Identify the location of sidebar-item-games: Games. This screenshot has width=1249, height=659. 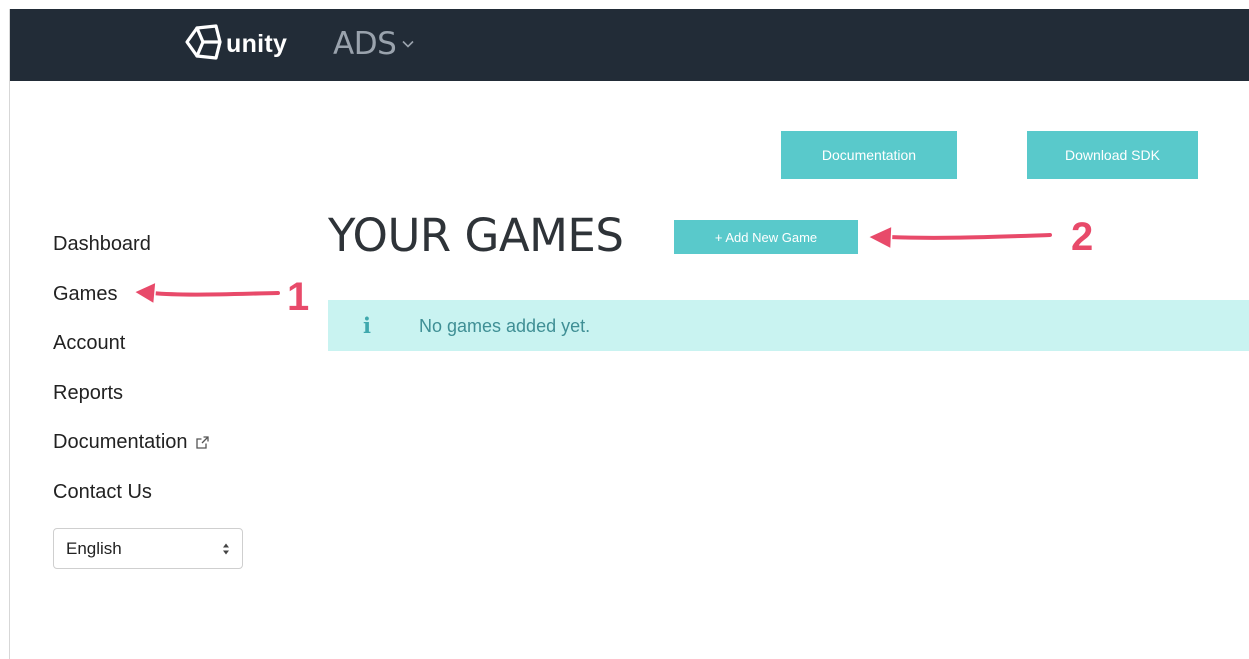
(85, 294).